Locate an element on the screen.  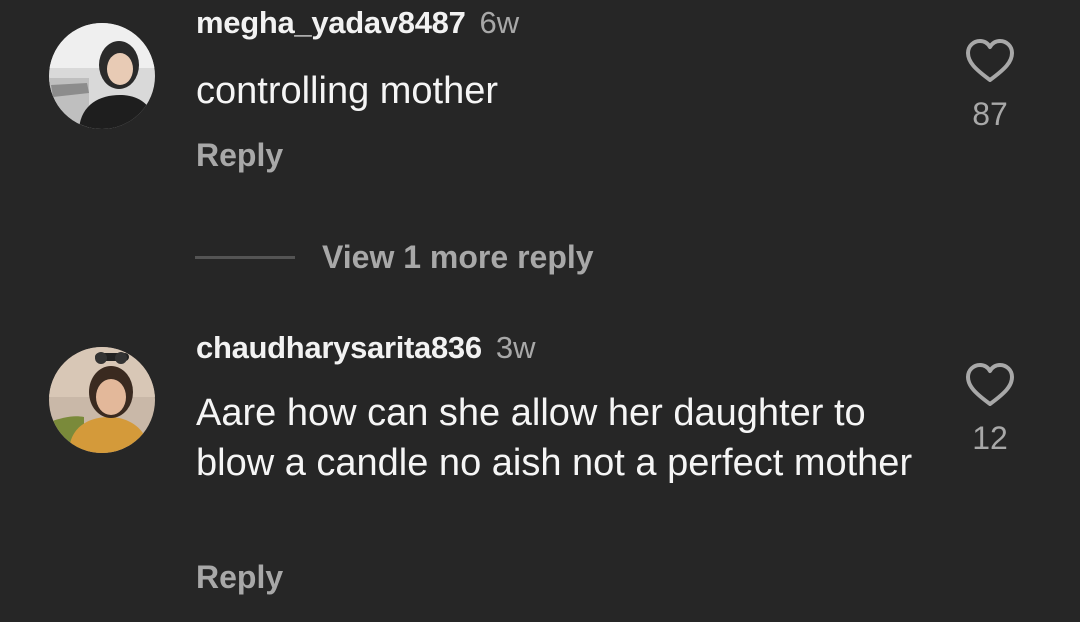
like-control: 12 is located at coordinates (990, 409).